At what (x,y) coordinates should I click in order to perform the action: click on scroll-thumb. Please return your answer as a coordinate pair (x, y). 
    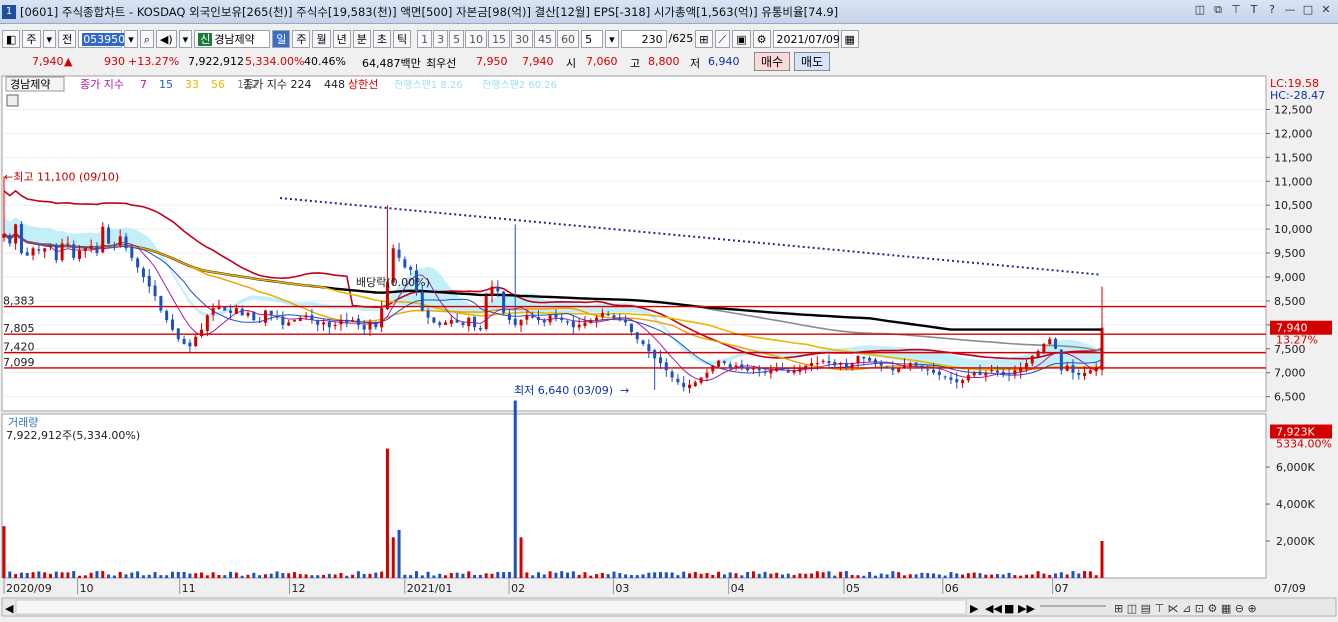
    Looking at the image, I should click on (491, 607).